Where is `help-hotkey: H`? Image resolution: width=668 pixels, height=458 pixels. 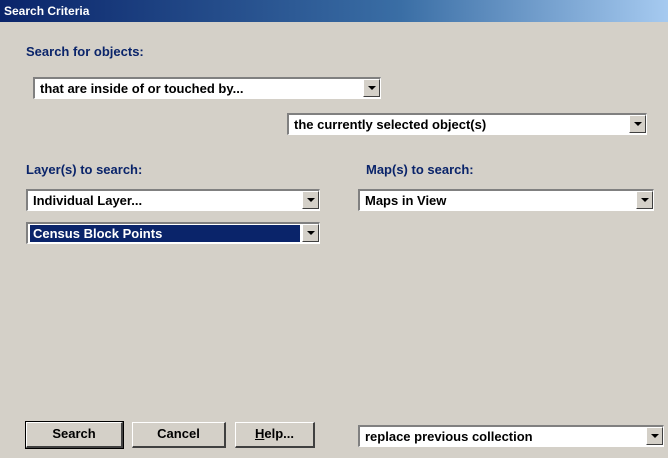
help-hotkey: H is located at coordinates (259, 433).